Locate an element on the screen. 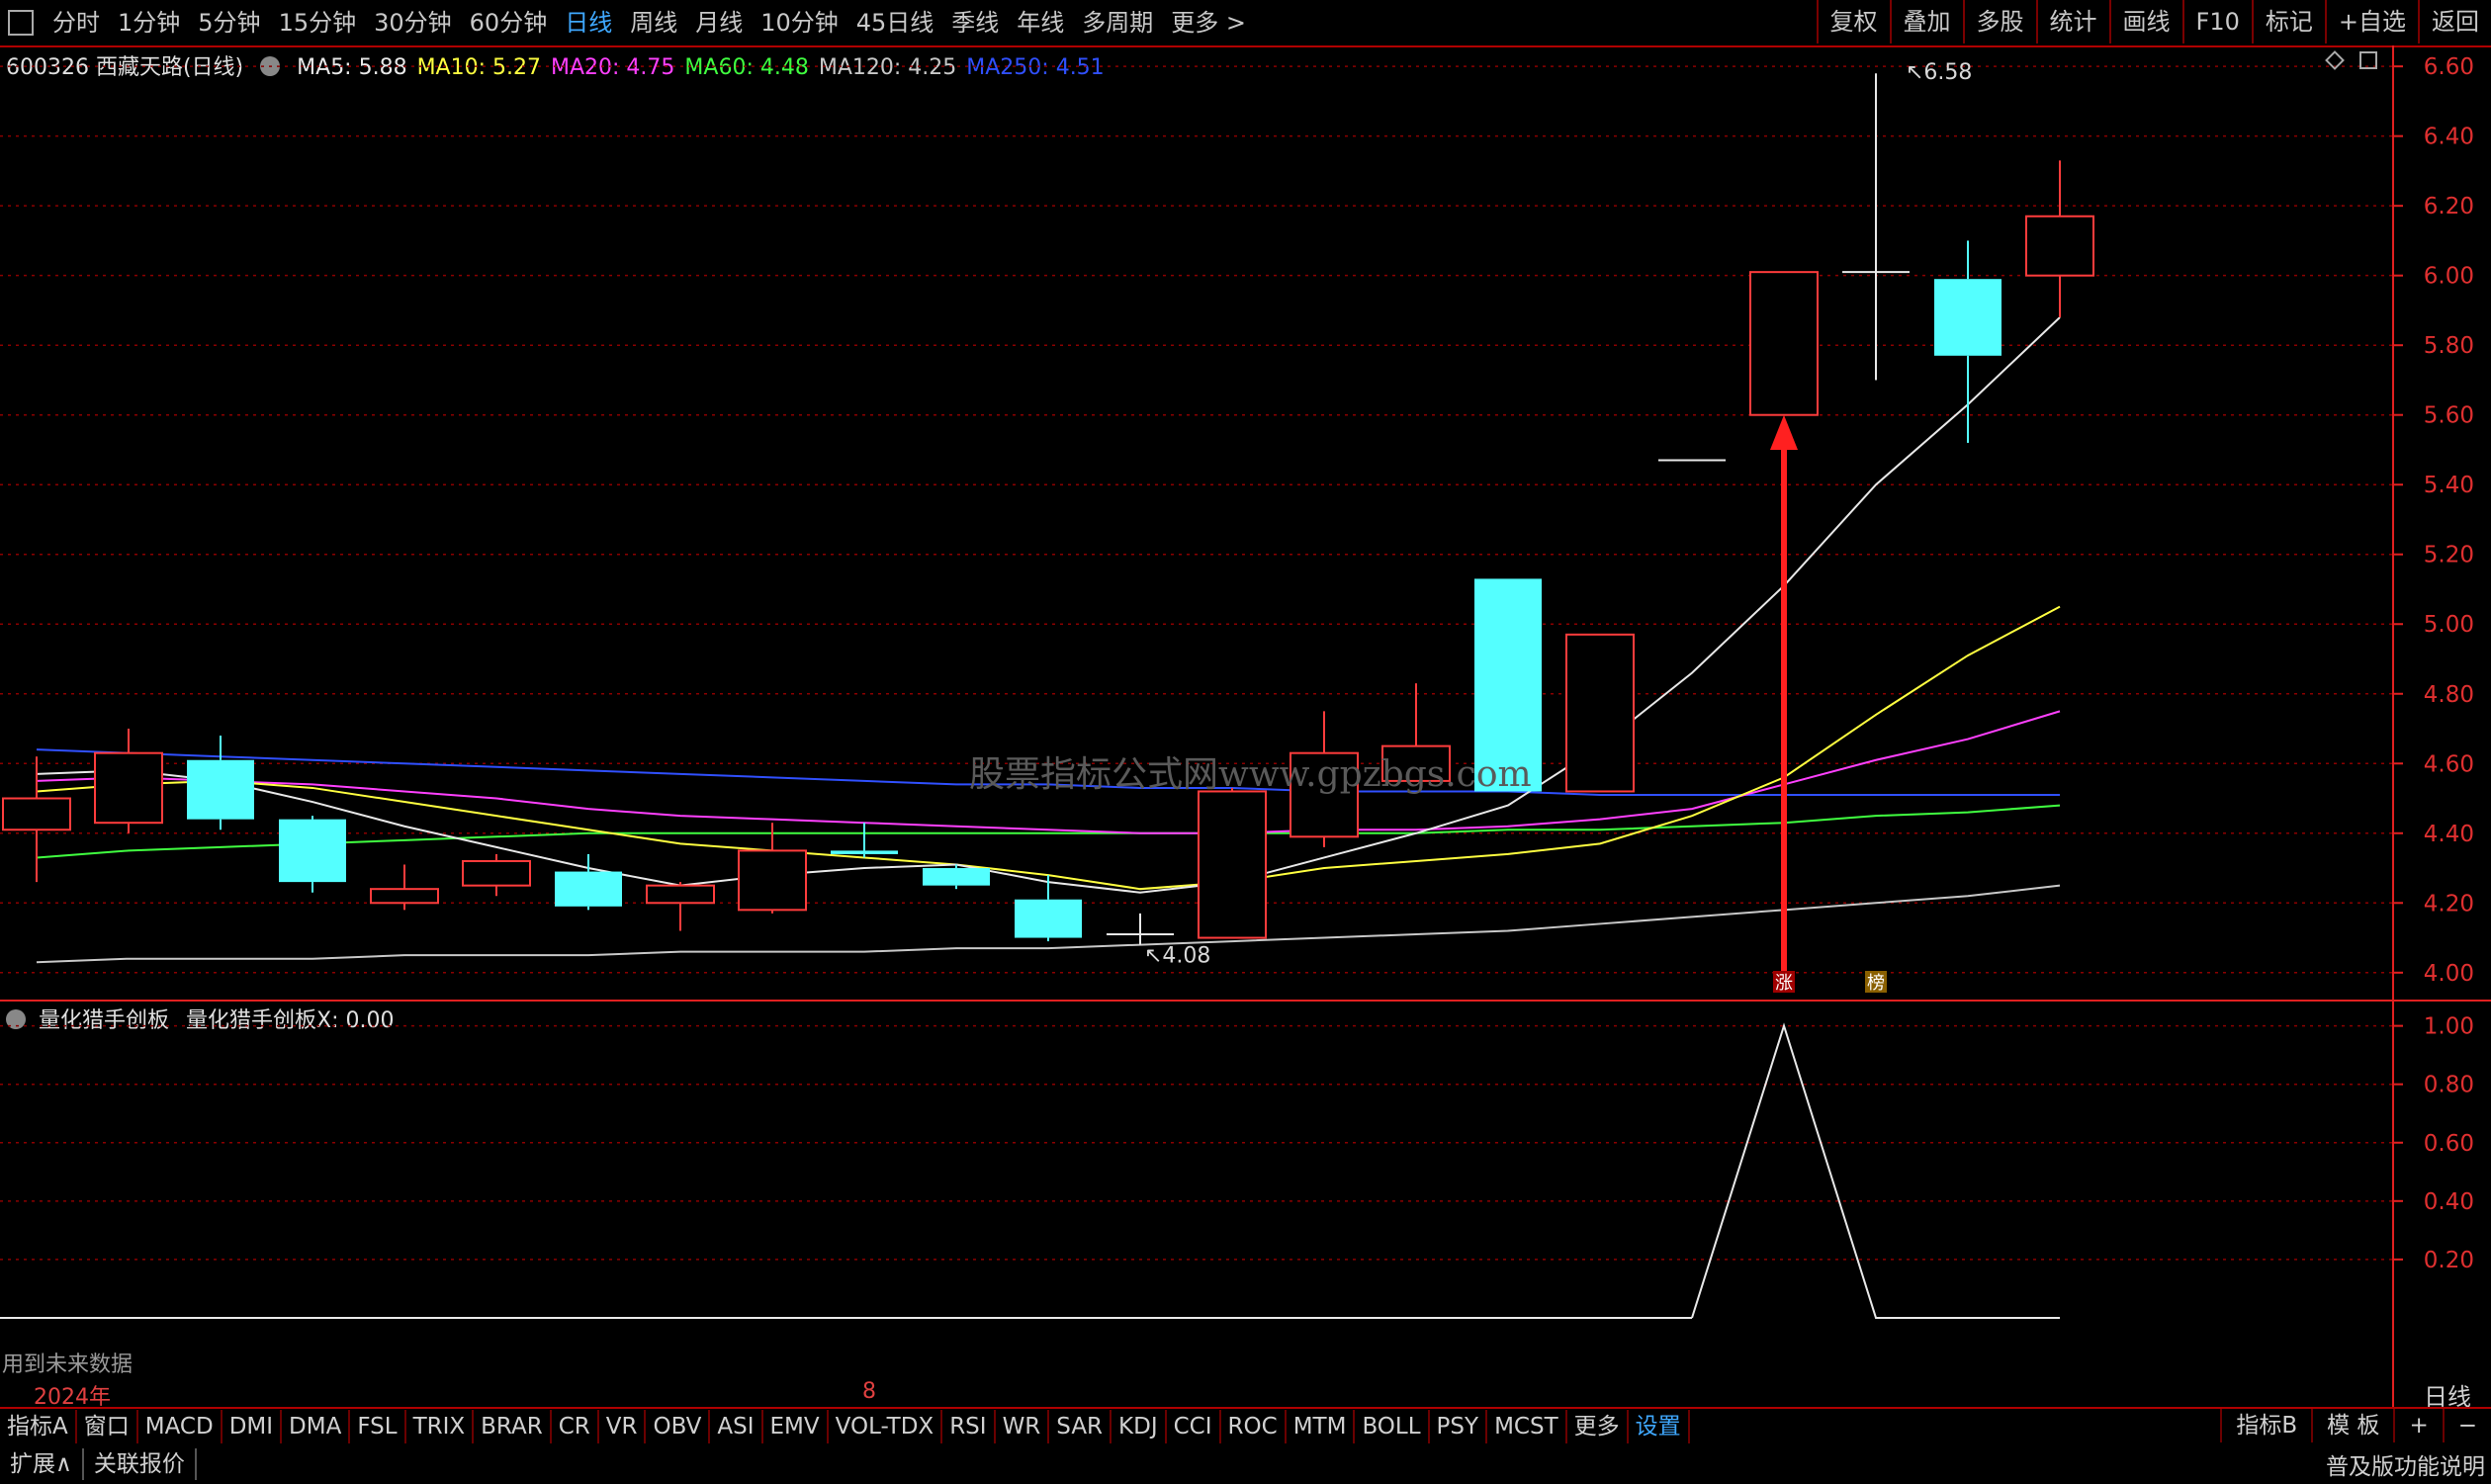  period-tab-0: 分时 is located at coordinates (76, 22).